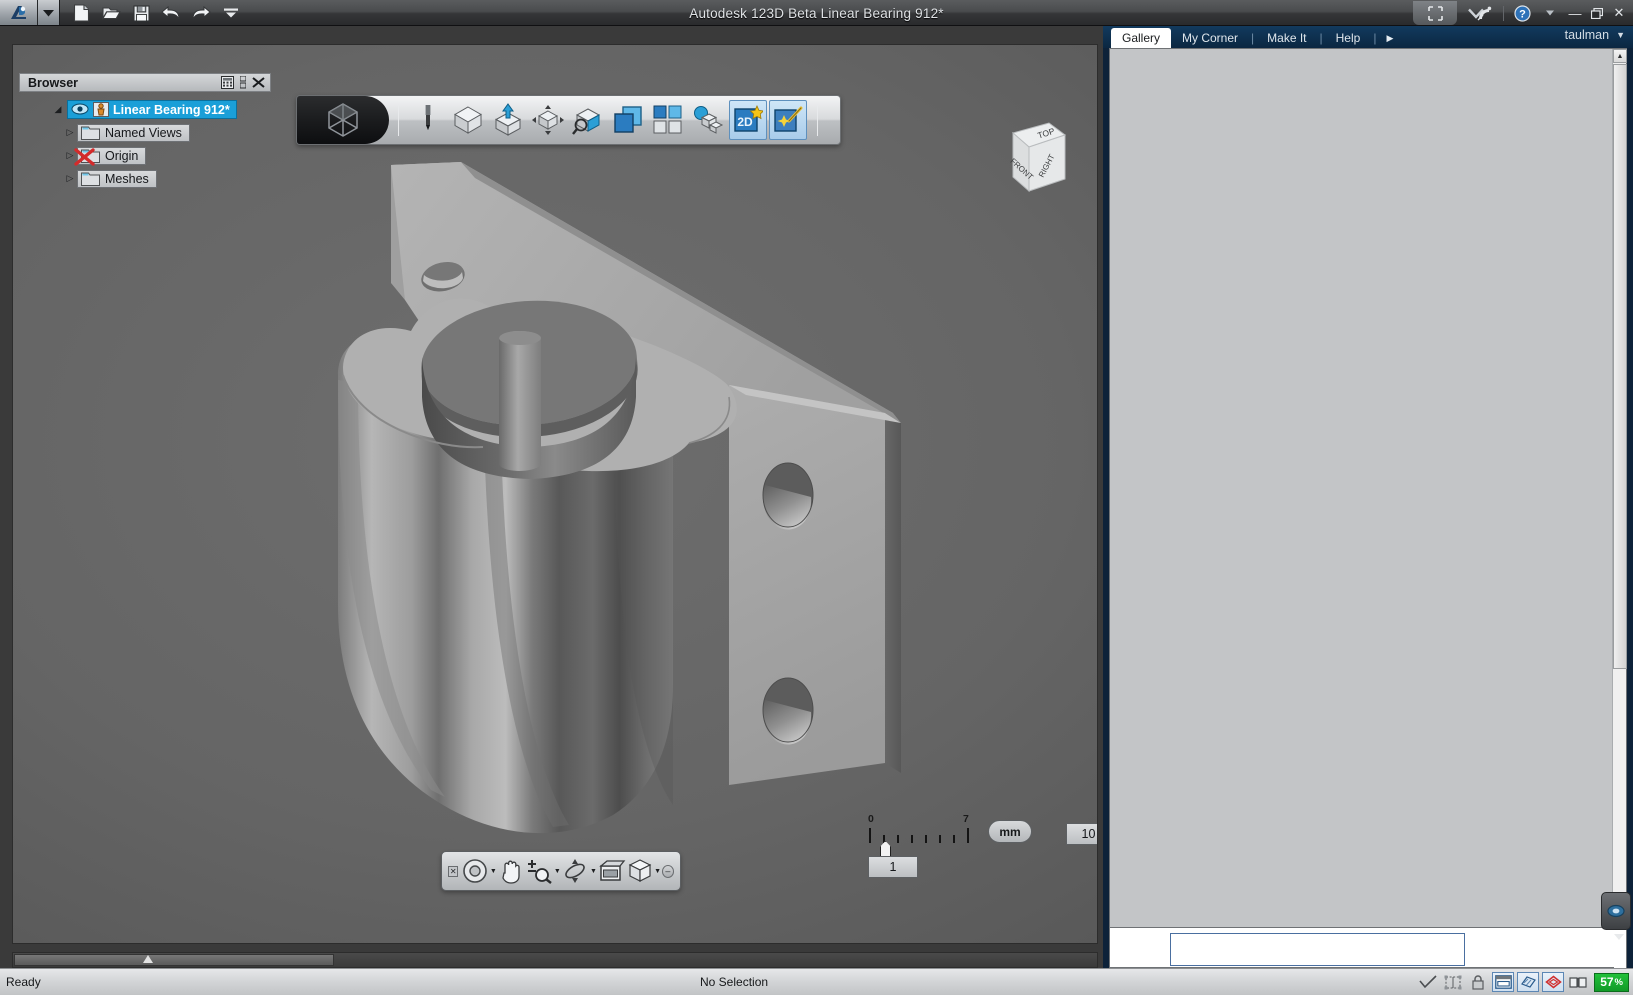  Describe the element at coordinates (1348, 38) in the screenshot. I see `tab-help: Help` at that location.